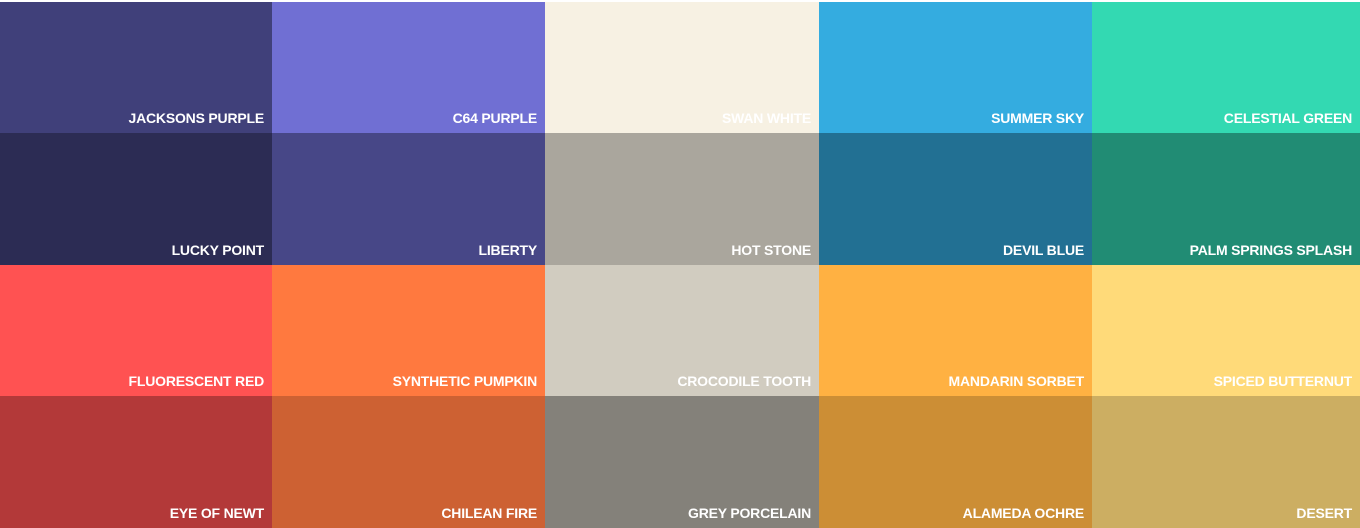  What do you see at coordinates (955, 67) in the screenshot?
I see `swatch-summer-sky: SUMMER SKY` at bounding box center [955, 67].